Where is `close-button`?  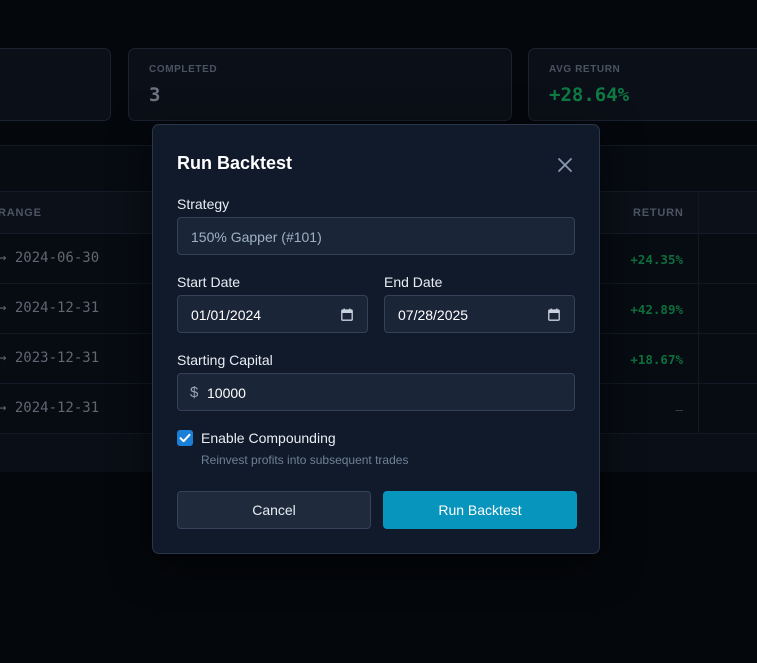
close-button is located at coordinates (565, 165).